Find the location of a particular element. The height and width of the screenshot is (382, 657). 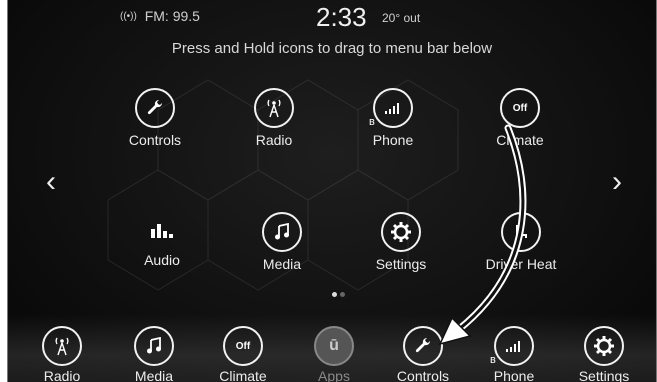

app-label: Radio is located at coordinates (274, 140).